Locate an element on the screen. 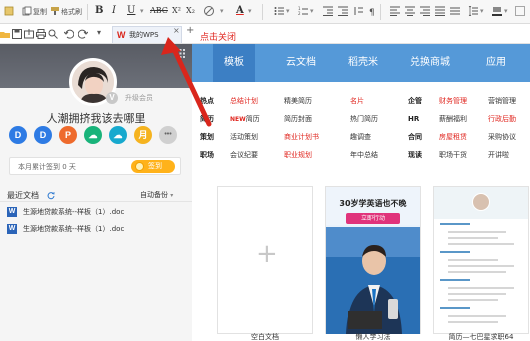 This screenshot has height=341, width=530. top-nav: 模板 云文档 稻壳米 兑换商城 应用 is located at coordinates (361, 63).